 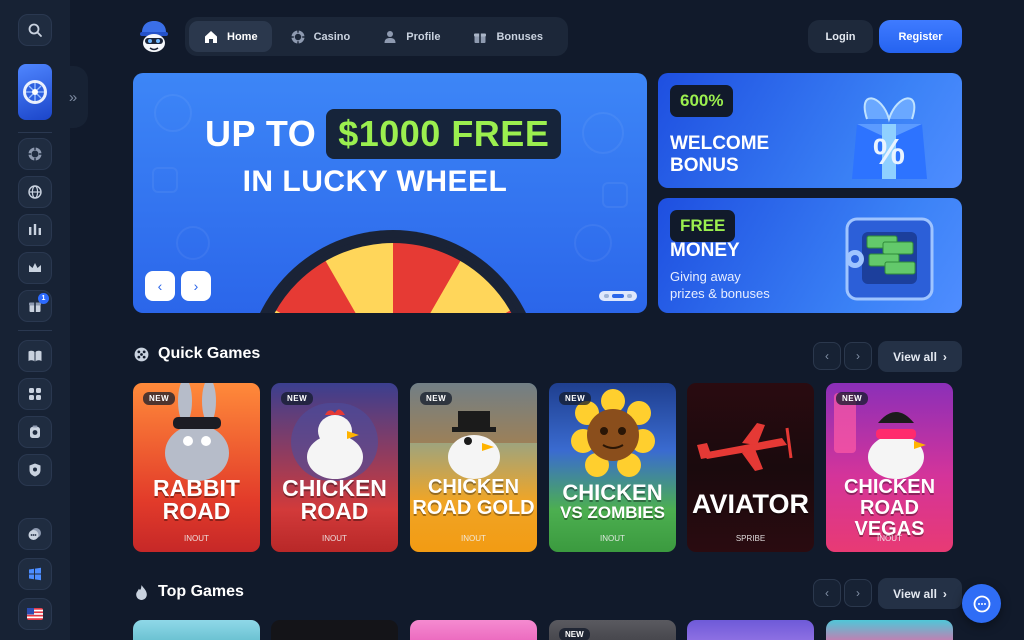 What do you see at coordinates (35, 92) in the screenshot?
I see `lucky-wheel-icon` at bounding box center [35, 92].